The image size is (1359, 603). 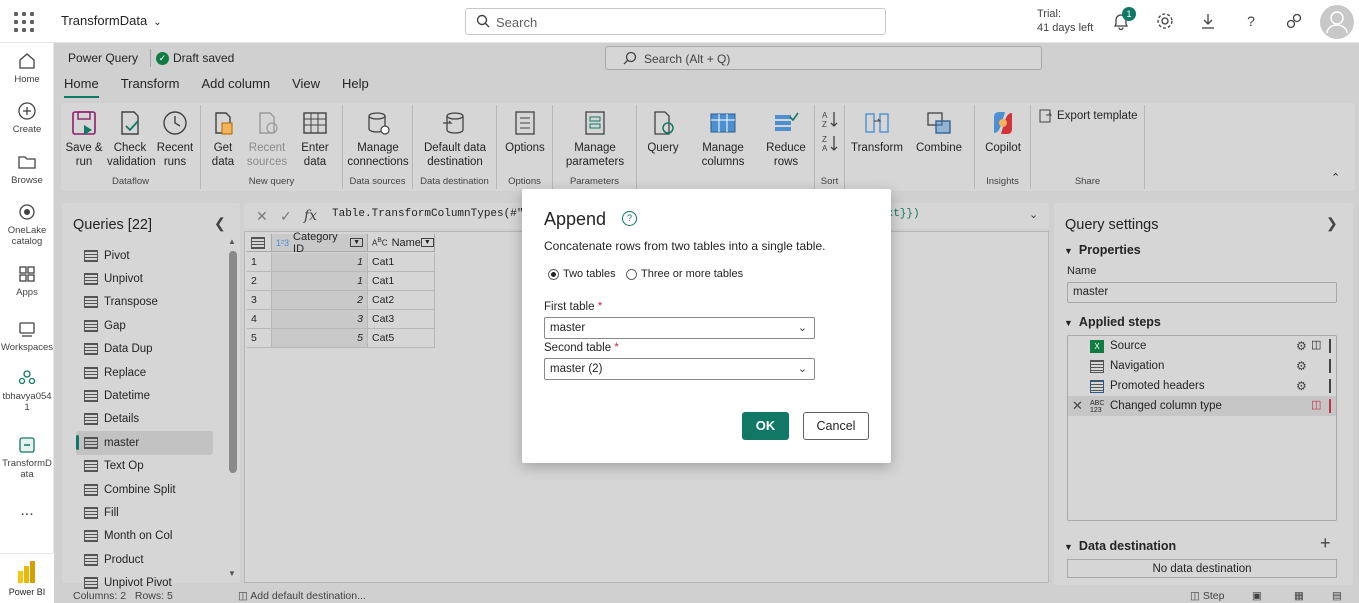 What do you see at coordinates (434, 214) in the screenshot?
I see `formula-text: Table.TransformColumnTypes(#"Pr` at bounding box center [434, 214].